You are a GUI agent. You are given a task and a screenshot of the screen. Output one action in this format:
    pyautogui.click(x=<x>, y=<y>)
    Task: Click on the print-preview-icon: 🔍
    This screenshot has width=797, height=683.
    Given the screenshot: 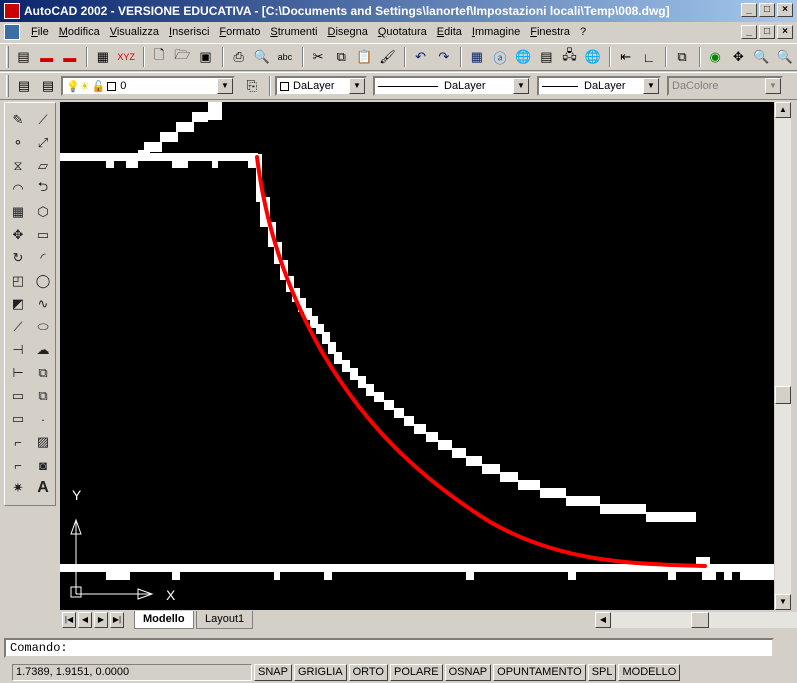 What is the action you would take?
    pyautogui.click(x=261, y=57)
    